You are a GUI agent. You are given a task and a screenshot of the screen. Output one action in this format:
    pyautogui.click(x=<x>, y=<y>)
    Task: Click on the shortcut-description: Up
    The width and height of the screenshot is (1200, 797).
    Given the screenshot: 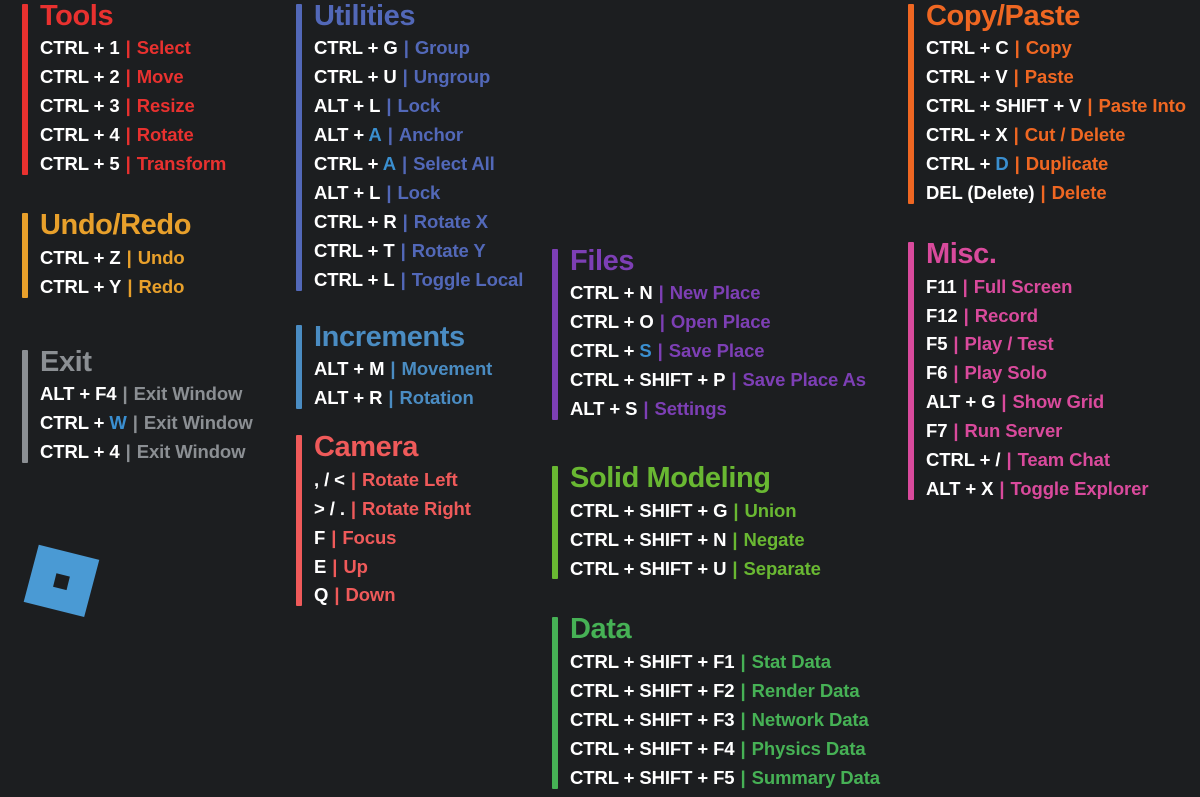 What is the action you would take?
    pyautogui.click(x=355, y=566)
    